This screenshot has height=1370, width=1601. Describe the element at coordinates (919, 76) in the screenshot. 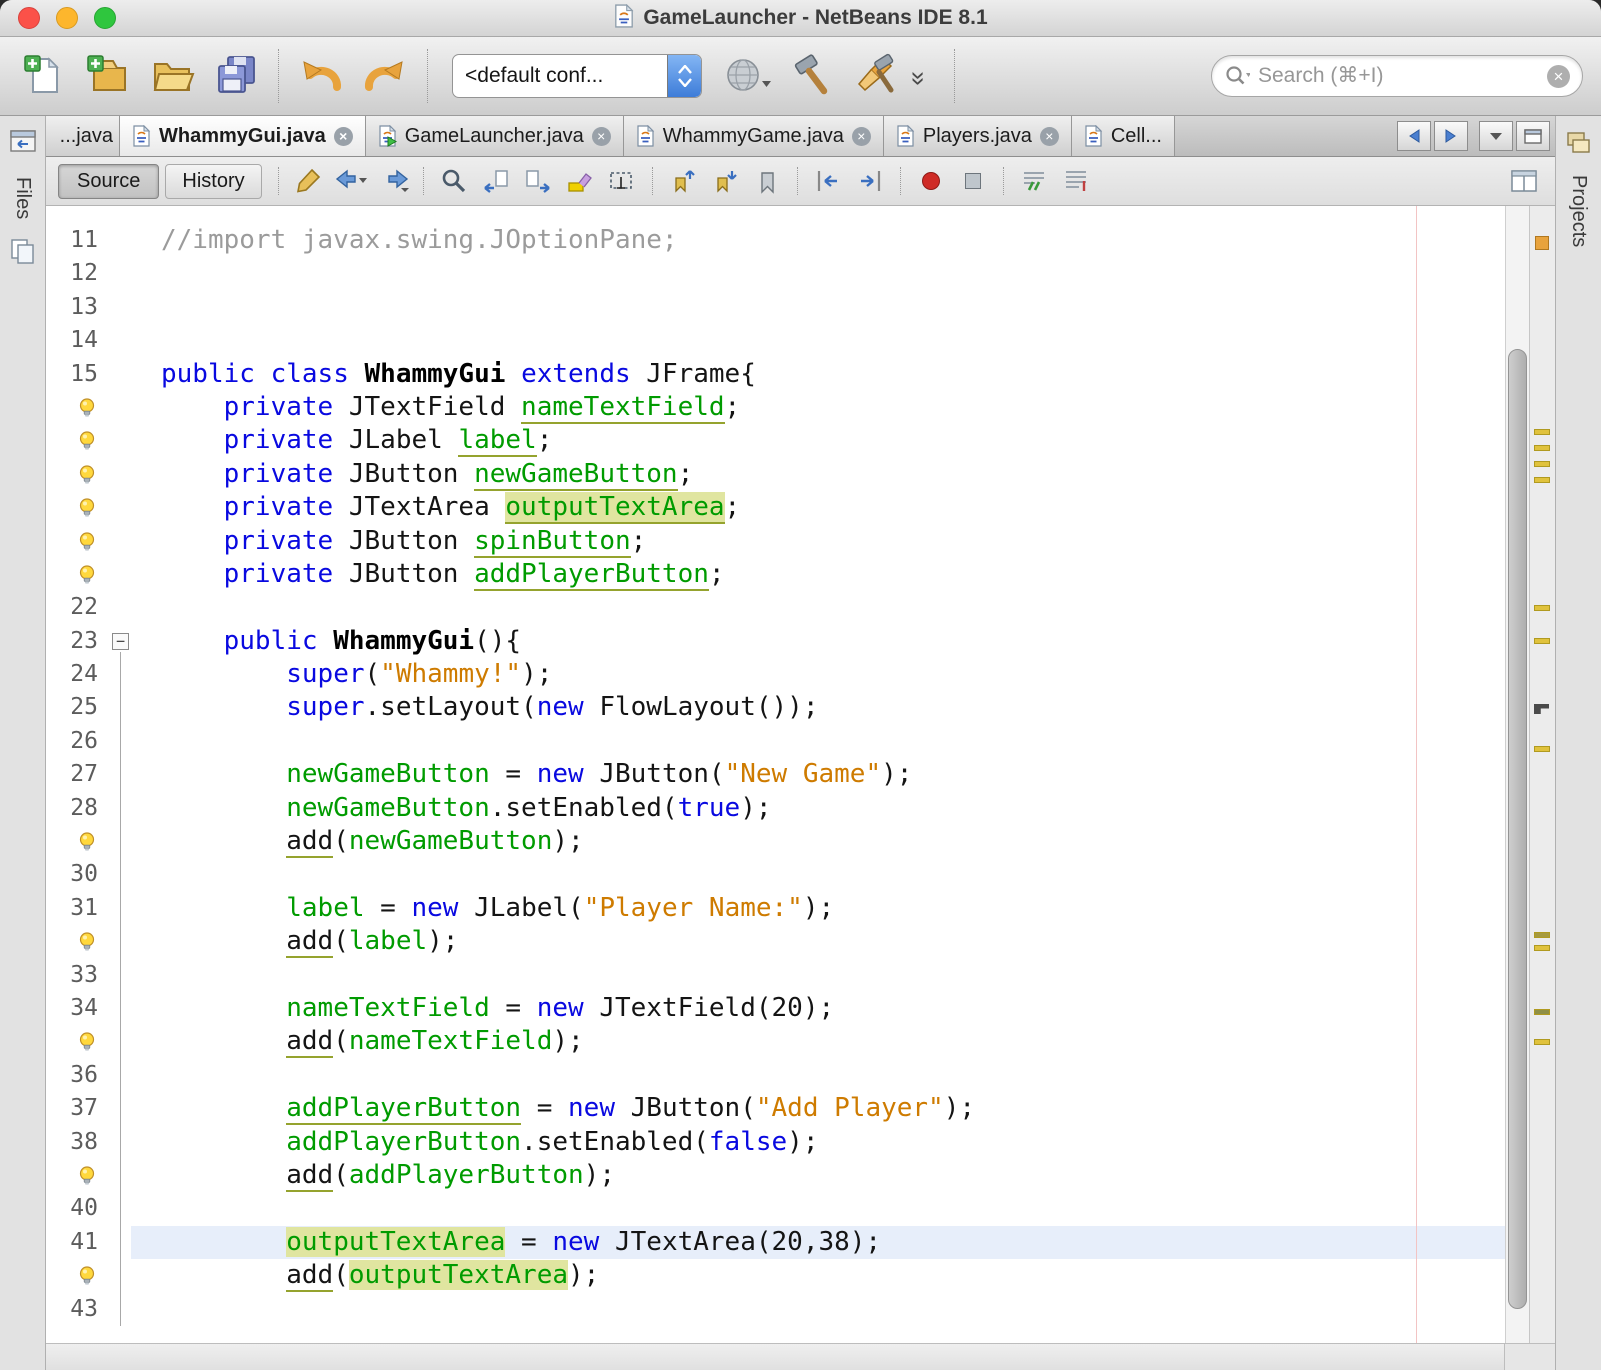

I see `toolbar-overflow-icon: »` at that location.